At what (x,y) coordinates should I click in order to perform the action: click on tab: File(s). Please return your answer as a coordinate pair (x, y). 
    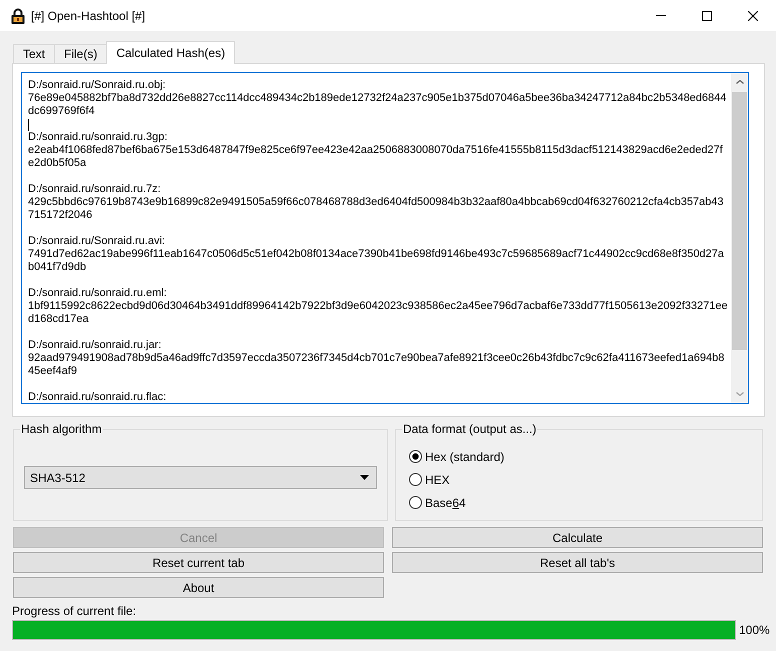
    Looking at the image, I should click on (81, 53).